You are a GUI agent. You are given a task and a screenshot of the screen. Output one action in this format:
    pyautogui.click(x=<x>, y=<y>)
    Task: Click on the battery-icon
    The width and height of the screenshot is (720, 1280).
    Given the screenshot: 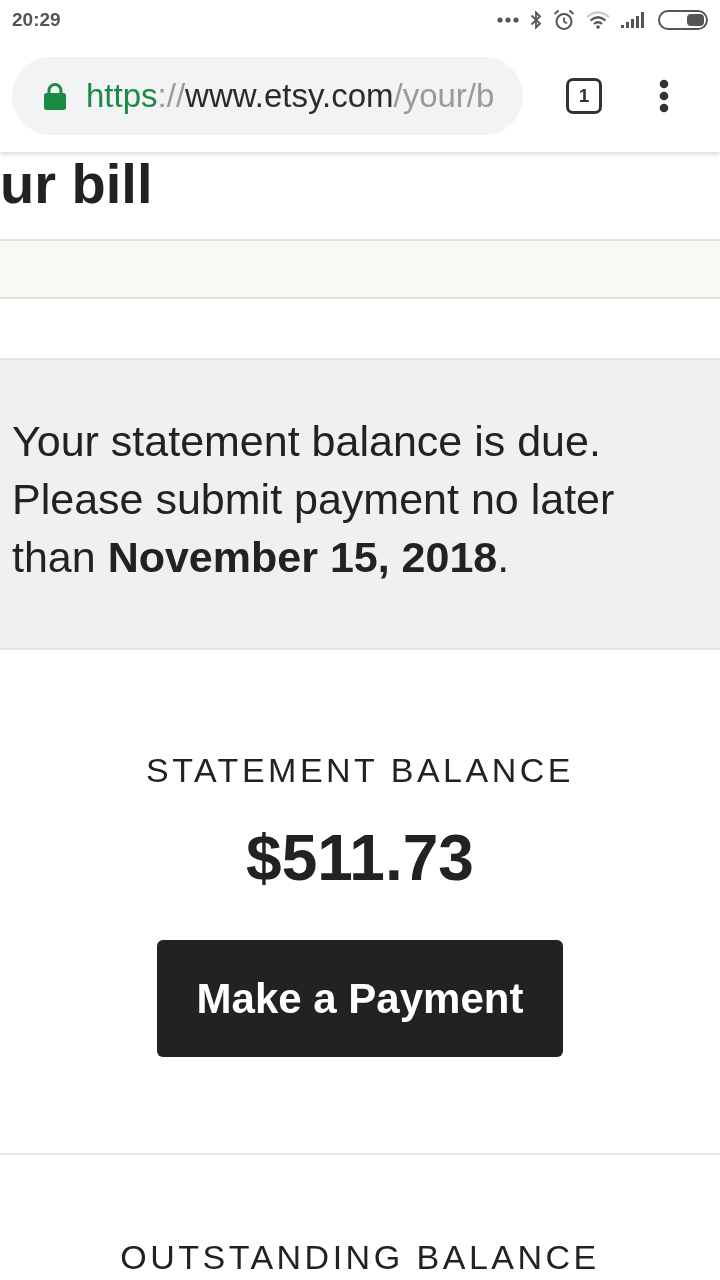 What is the action you would take?
    pyautogui.click(x=683, y=20)
    